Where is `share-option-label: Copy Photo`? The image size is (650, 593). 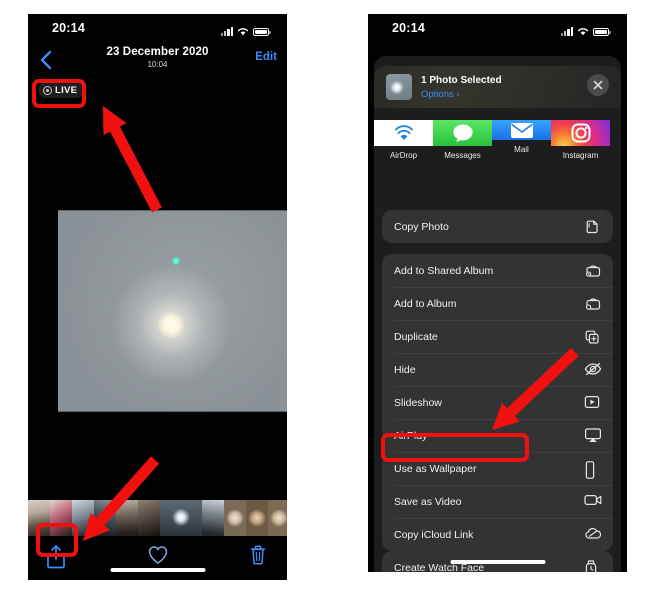
share-option-label: Copy Photo is located at coordinates (421, 226).